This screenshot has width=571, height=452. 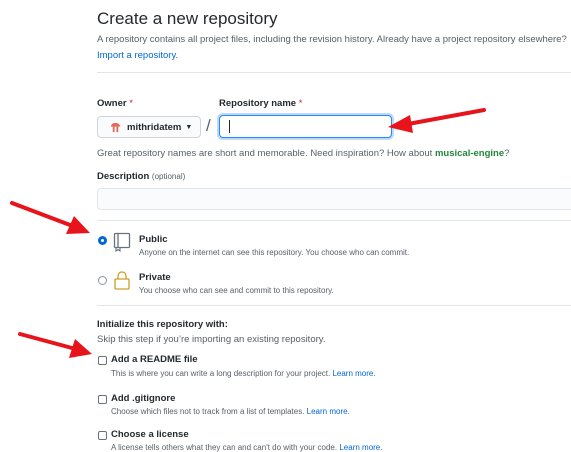 What do you see at coordinates (55, 345) in the screenshot?
I see `arrow-to-readme-icon` at bounding box center [55, 345].